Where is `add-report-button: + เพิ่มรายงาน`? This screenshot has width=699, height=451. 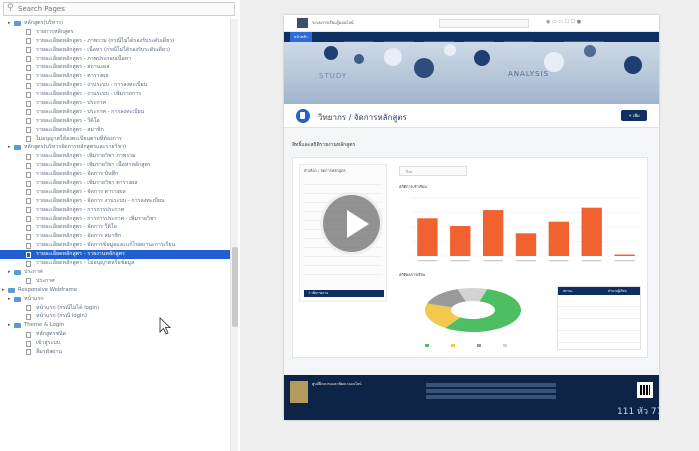
add-report-button: + เพิ่มรายงาน is located at coordinates (344, 293).